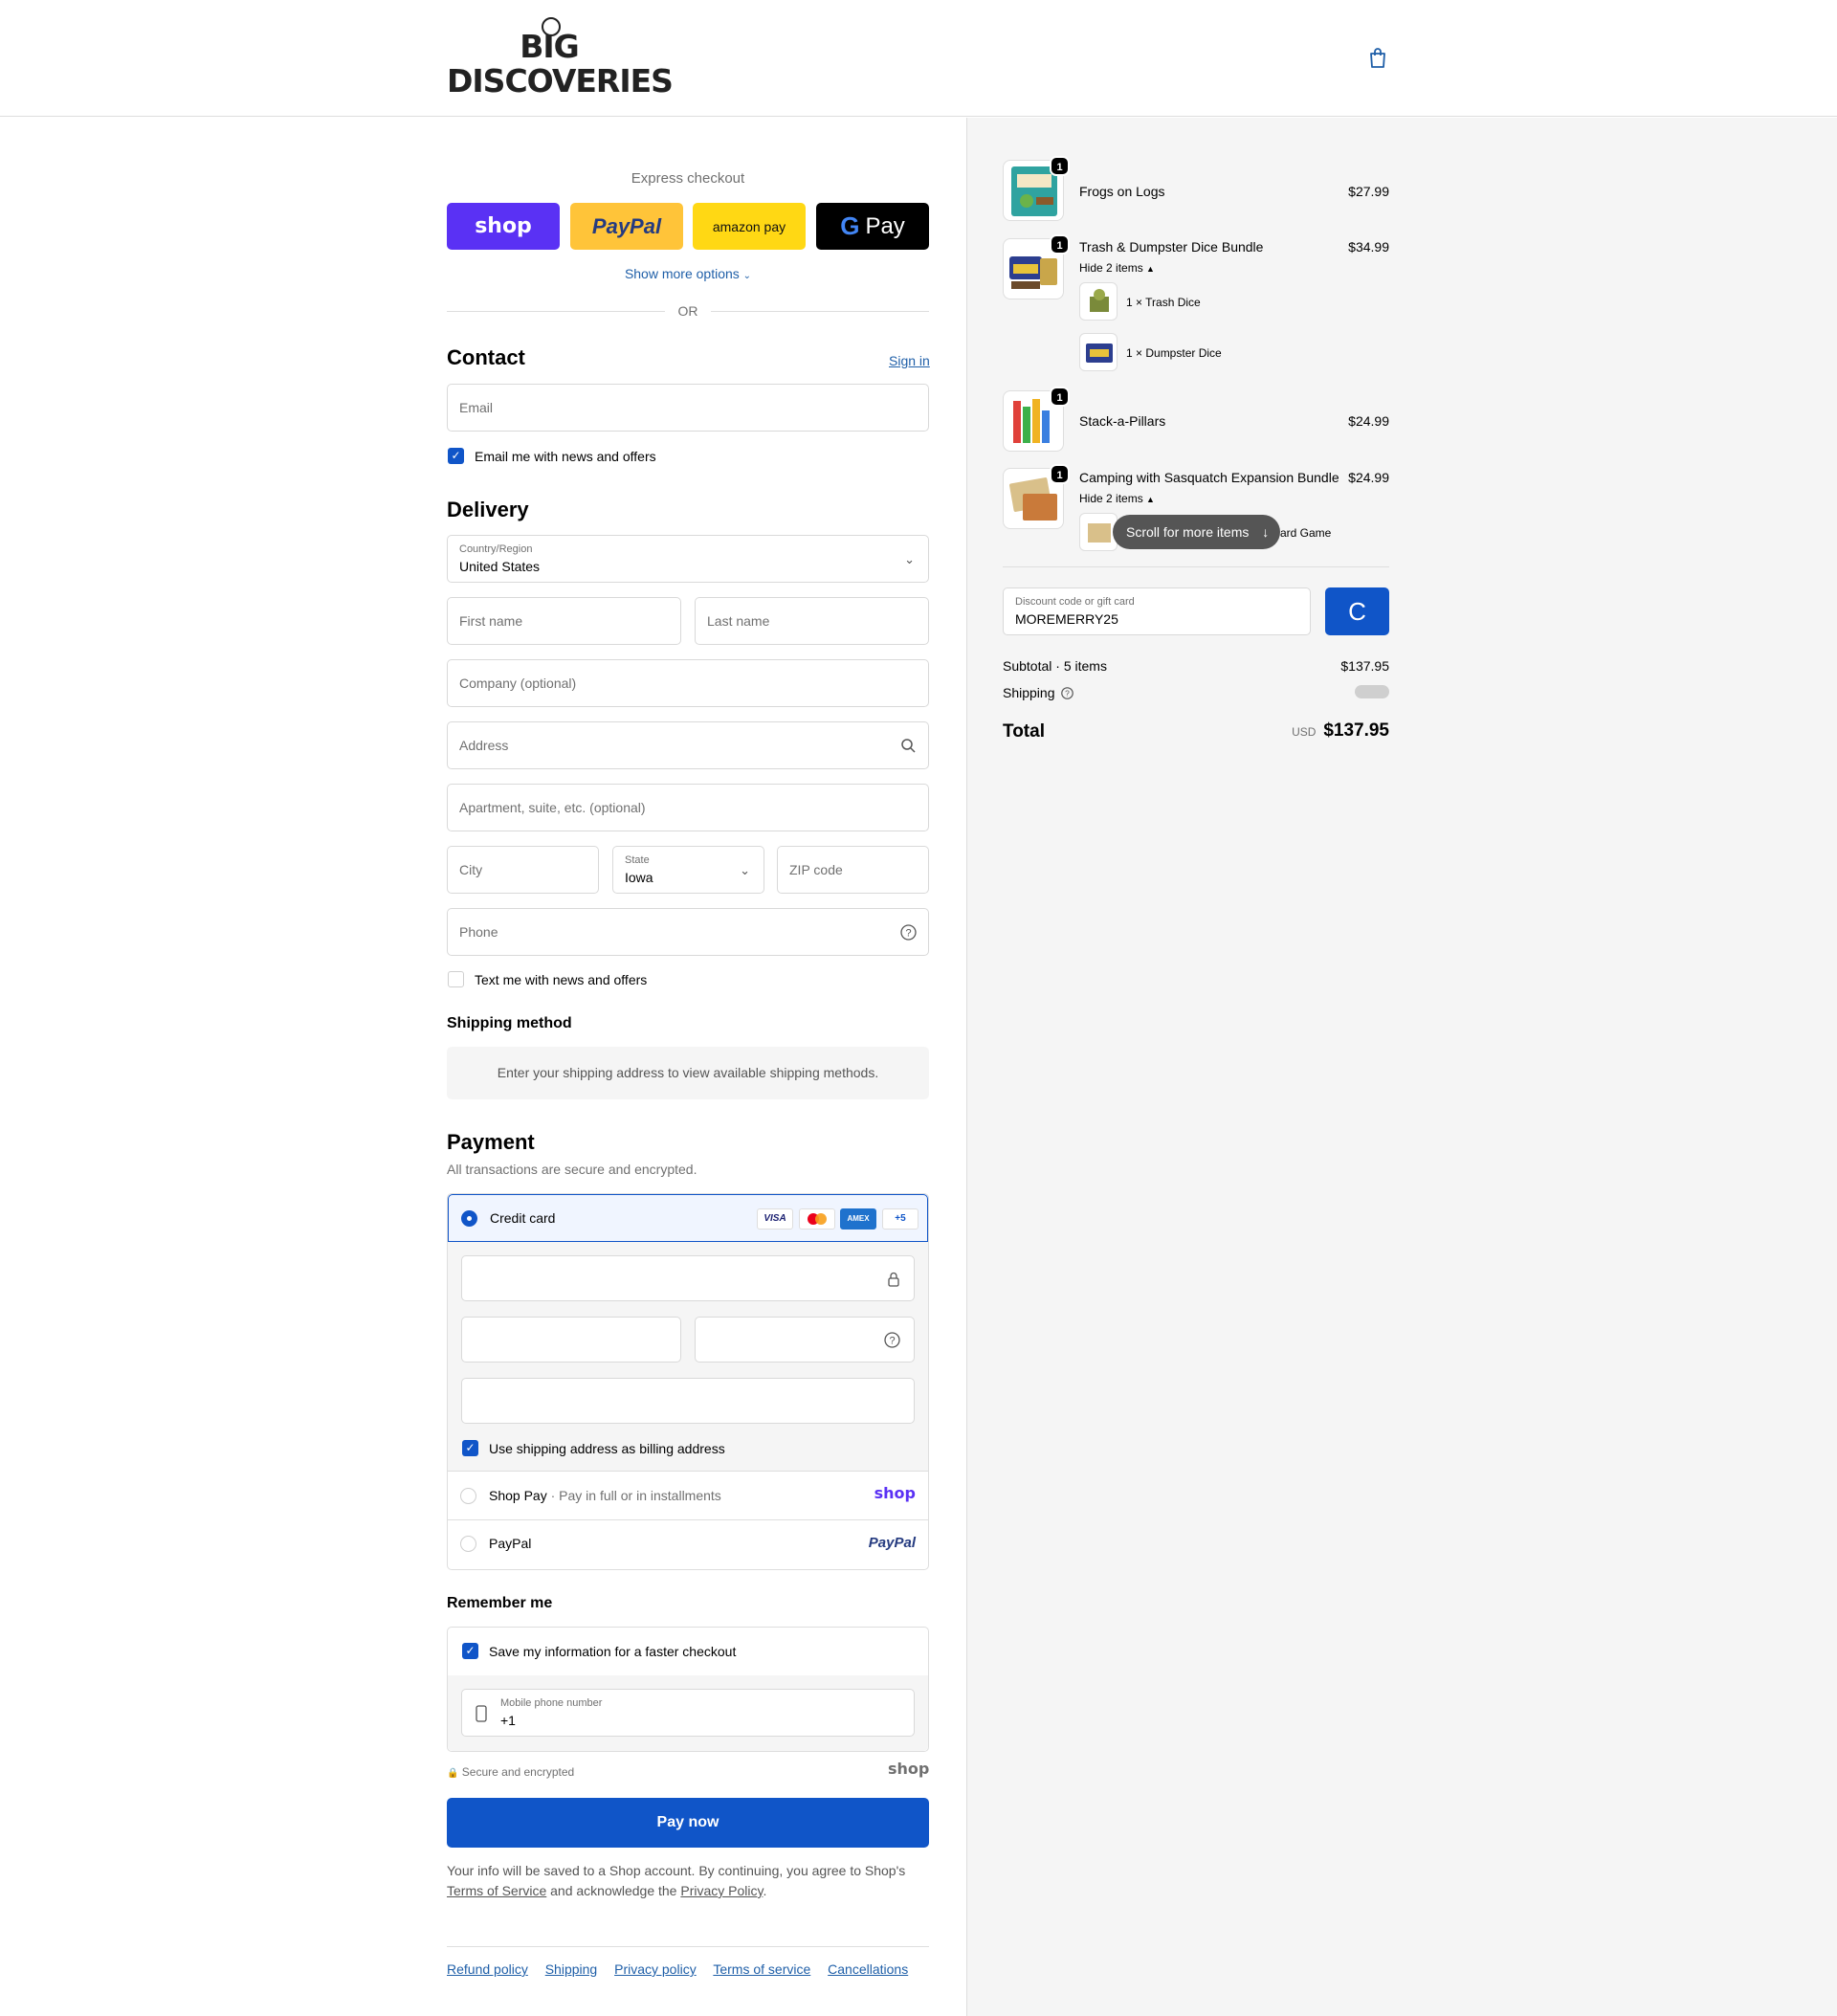 Image resolution: width=1837 pixels, height=2016 pixels. What do you see at coordinates (812, 621) in the screenshot?
I see `last-name-field: Last name` at bounding box center [812, 621].